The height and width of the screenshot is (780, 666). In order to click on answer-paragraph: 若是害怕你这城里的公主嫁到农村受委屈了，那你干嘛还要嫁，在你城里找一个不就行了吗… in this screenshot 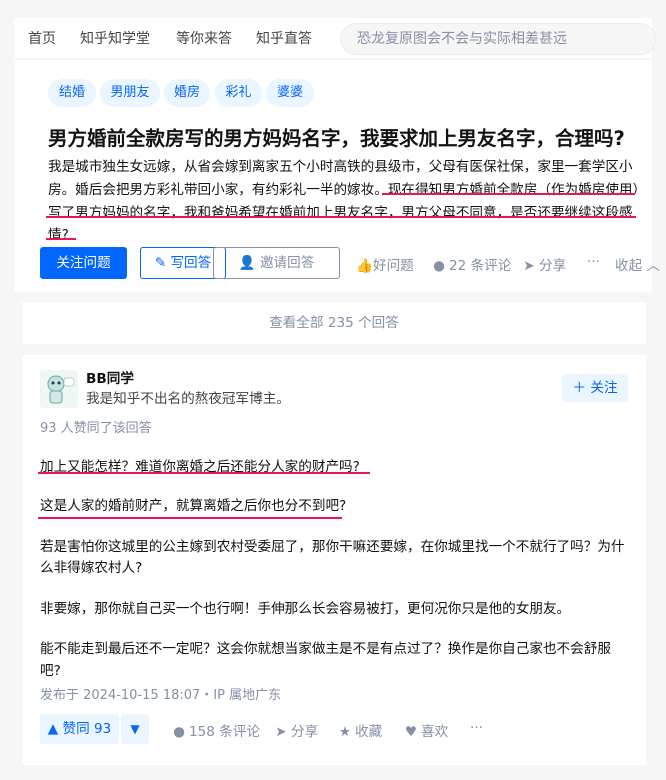, I will do `click(332, 547)`.